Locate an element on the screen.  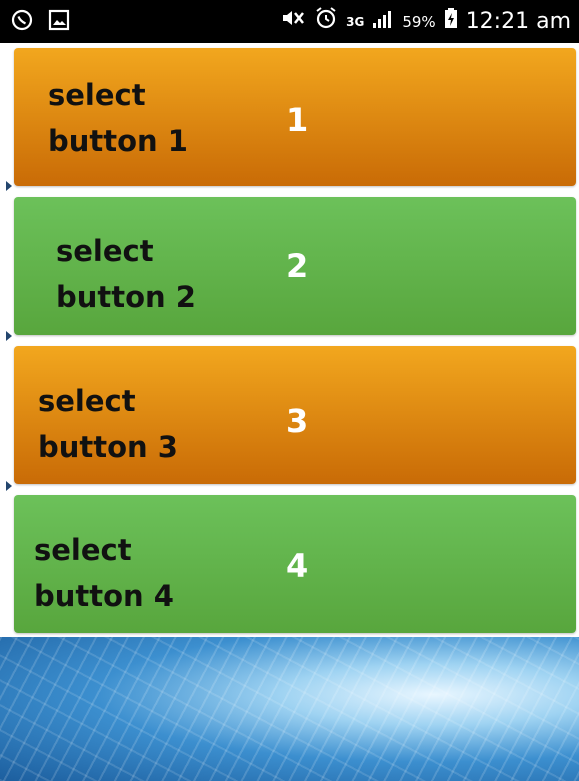
button-number: 2 is located at coordinates (297, 266).